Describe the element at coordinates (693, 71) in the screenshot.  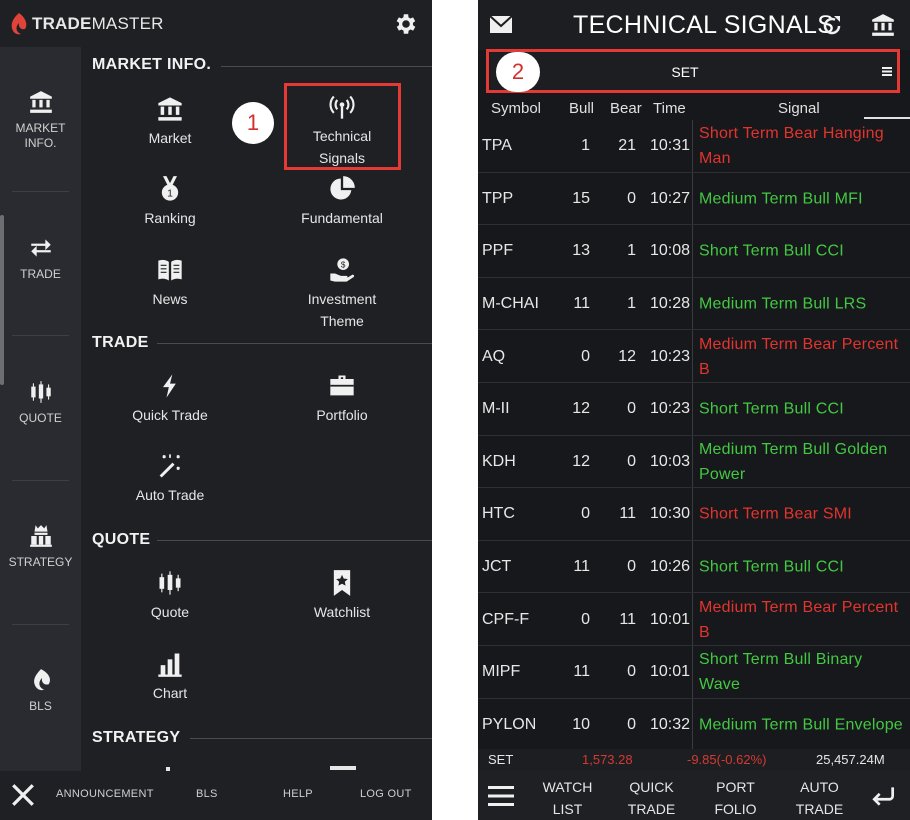
I see `highlight-box-market-selector` at that location.